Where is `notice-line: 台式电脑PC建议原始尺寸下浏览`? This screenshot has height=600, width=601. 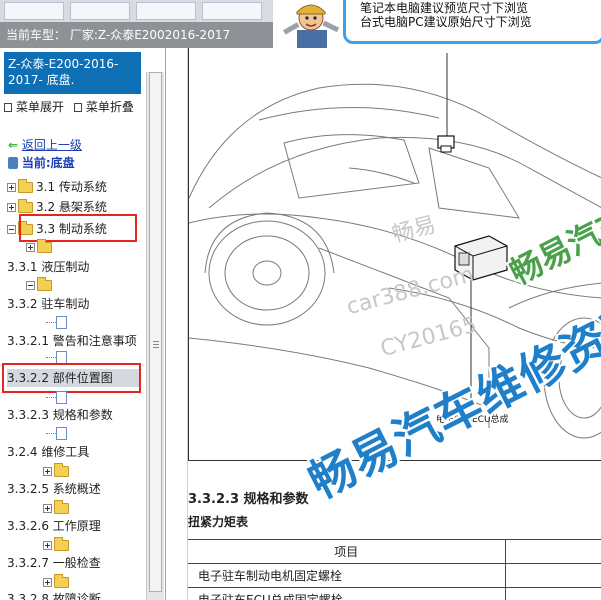 notice-line: 台式电脑PC建议原始尺寸下浏览 is located at coordinates (446, 22).